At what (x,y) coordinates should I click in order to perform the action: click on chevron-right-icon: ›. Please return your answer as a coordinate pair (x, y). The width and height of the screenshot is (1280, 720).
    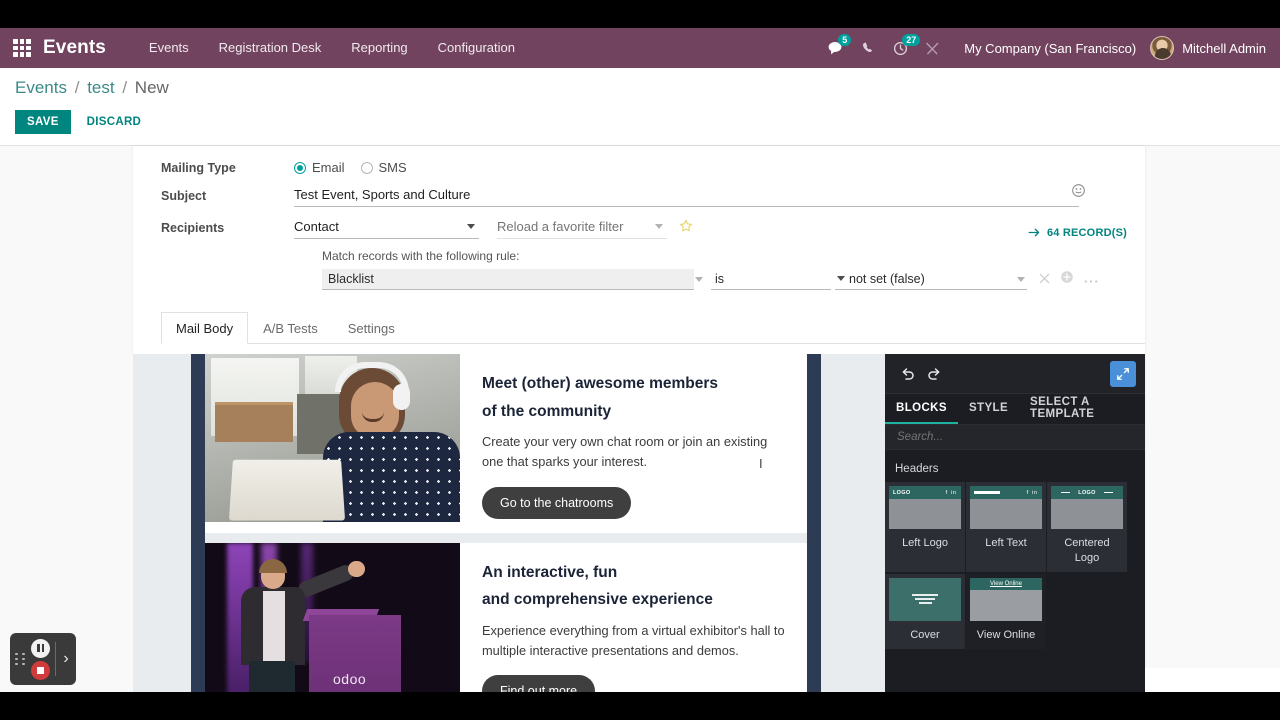
    Looking at the image, I should click on (66, 659).